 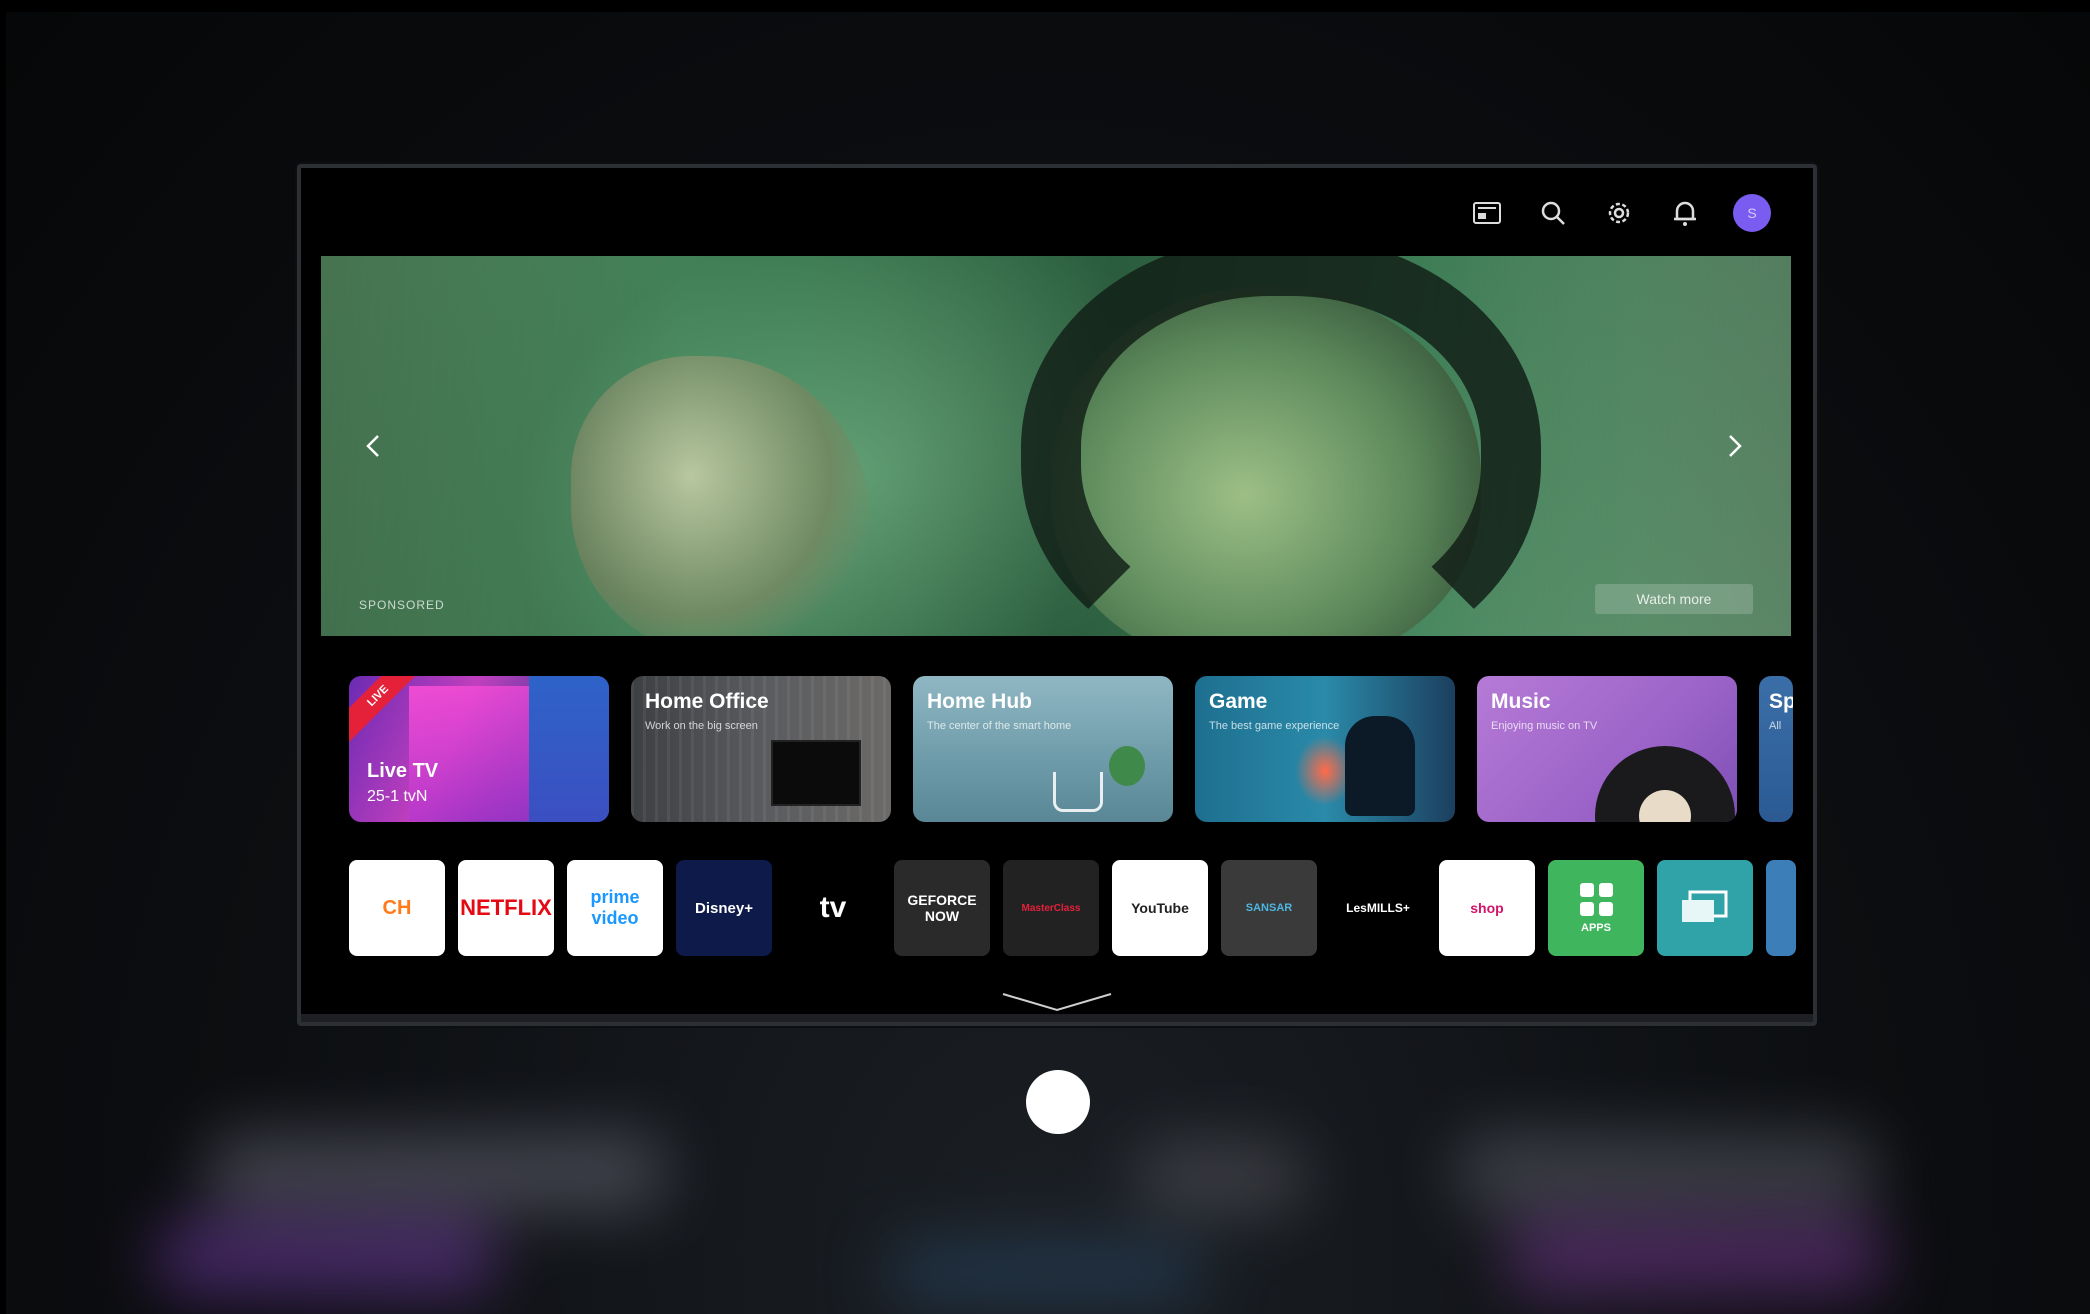 What do you see at coordinates (1607, 749) in the screenshot?
I see `card-music: Music Enjoying music on TV` at bounding box center [1607, 749].